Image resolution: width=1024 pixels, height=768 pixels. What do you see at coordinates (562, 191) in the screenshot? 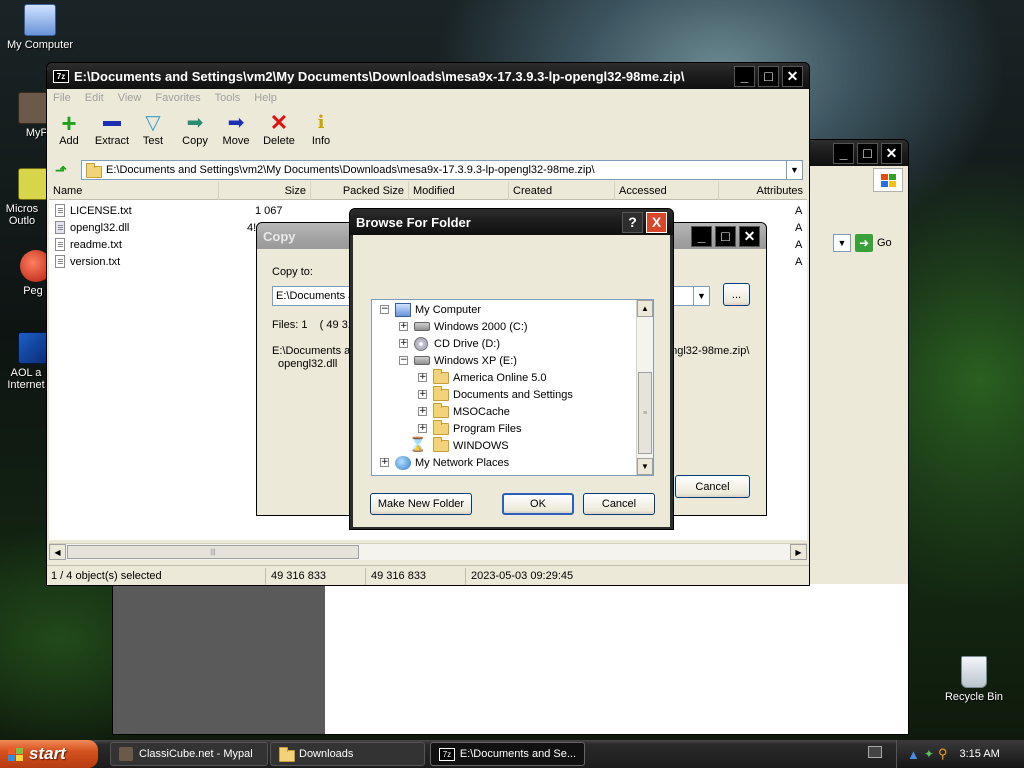
I see `column-created: Created` at bounding box center [562, 191].